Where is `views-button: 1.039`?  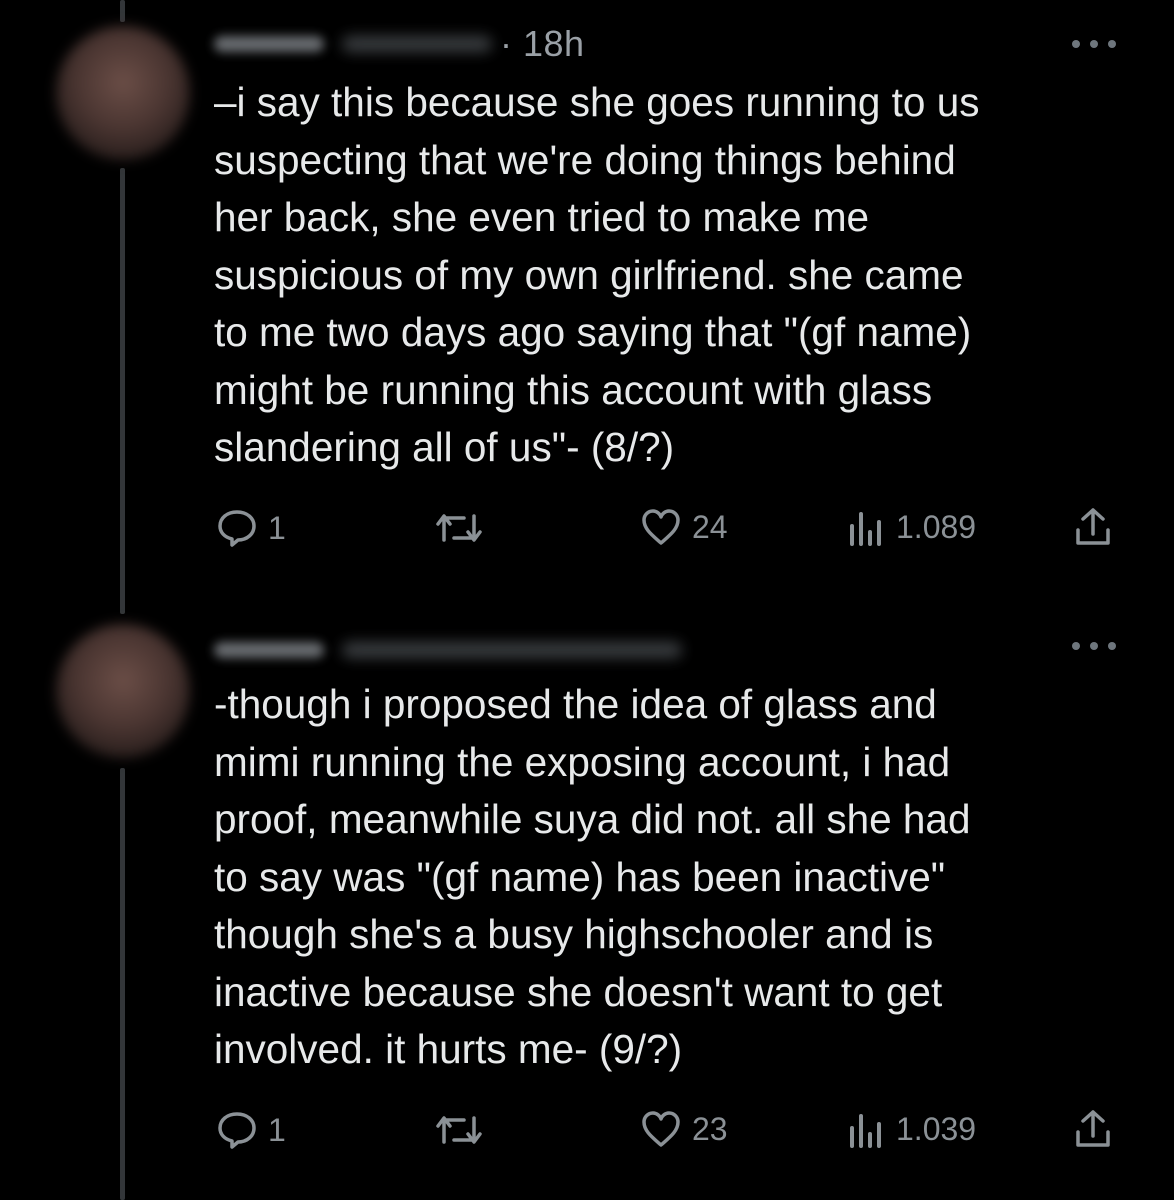
views-button: 1.039 is located at coordinates (911, 1129).